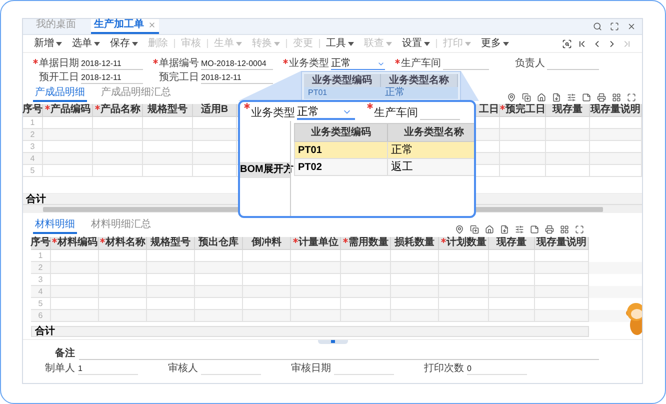 Image resolution: width=666 pixels, height=404 pixels. I want to click on column-header: 倒冲料, so click(267, 243).